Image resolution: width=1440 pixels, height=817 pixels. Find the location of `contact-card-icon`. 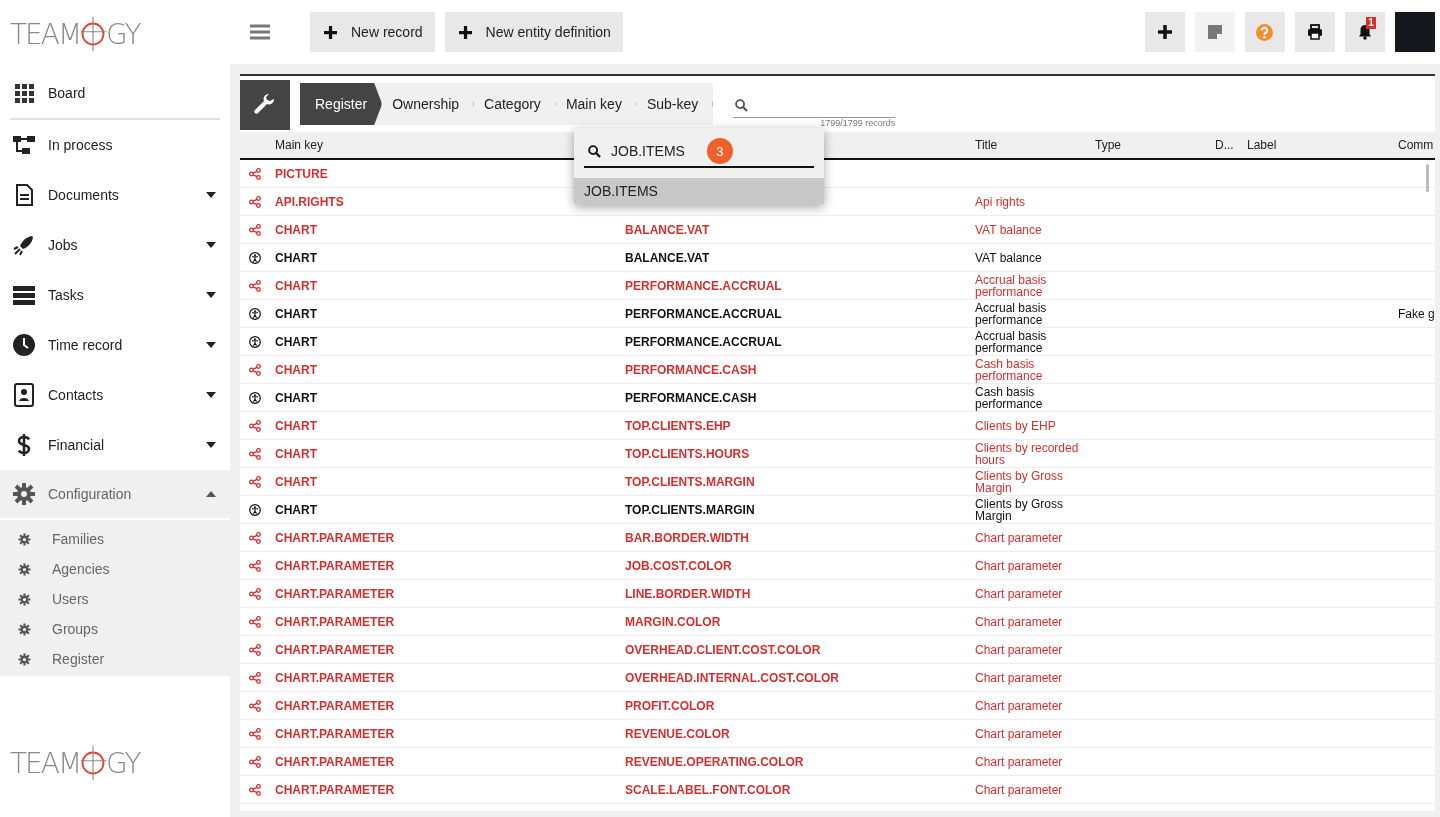

contact-card-icon is located at coordinates (24, 395).